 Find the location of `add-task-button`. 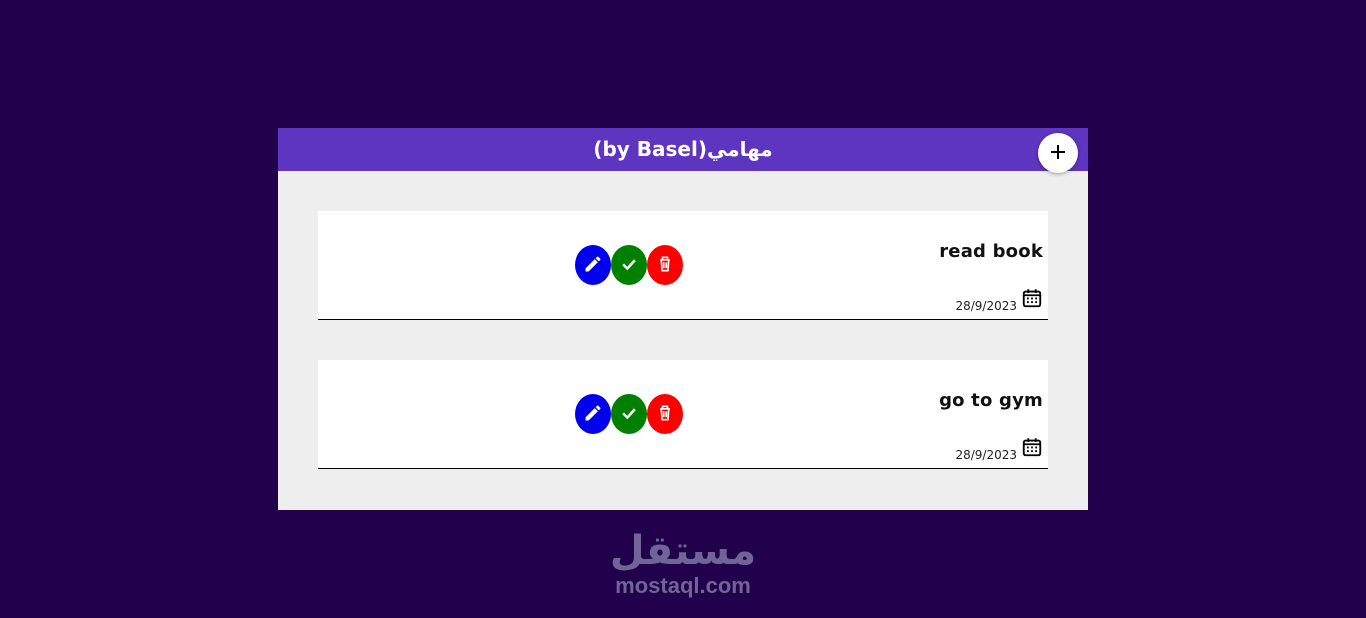

add-task-button is located at coordinates (1058, 153).